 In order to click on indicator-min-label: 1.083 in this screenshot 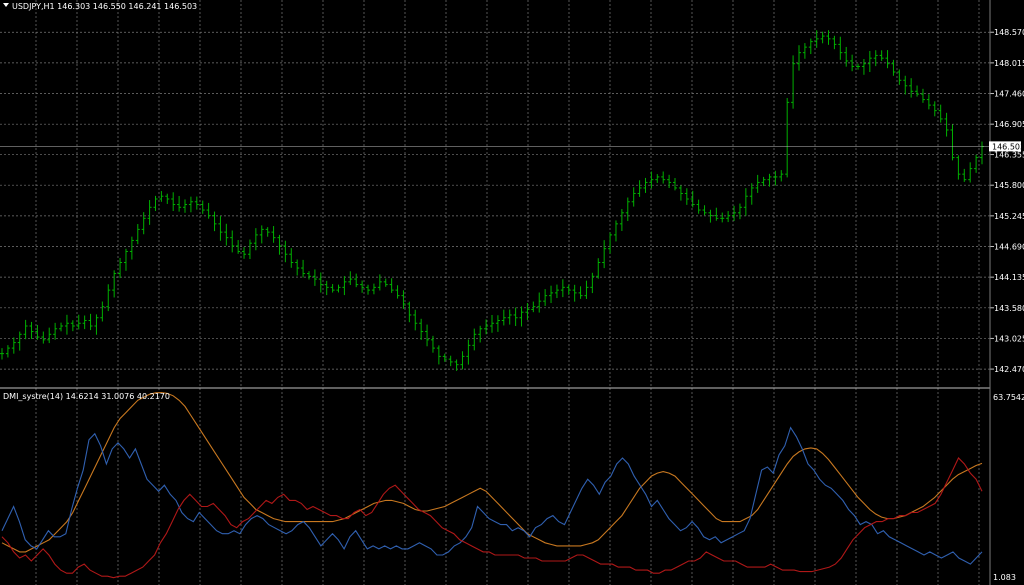, I will do `click(1004, 577)`.